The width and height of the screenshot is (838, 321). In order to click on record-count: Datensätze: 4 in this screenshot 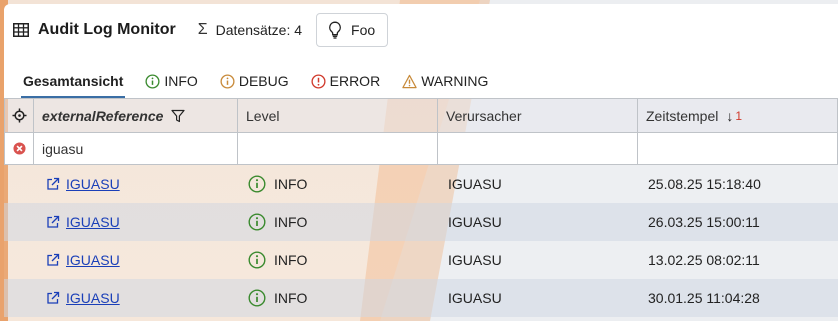, I will do `click(259, 30)`.